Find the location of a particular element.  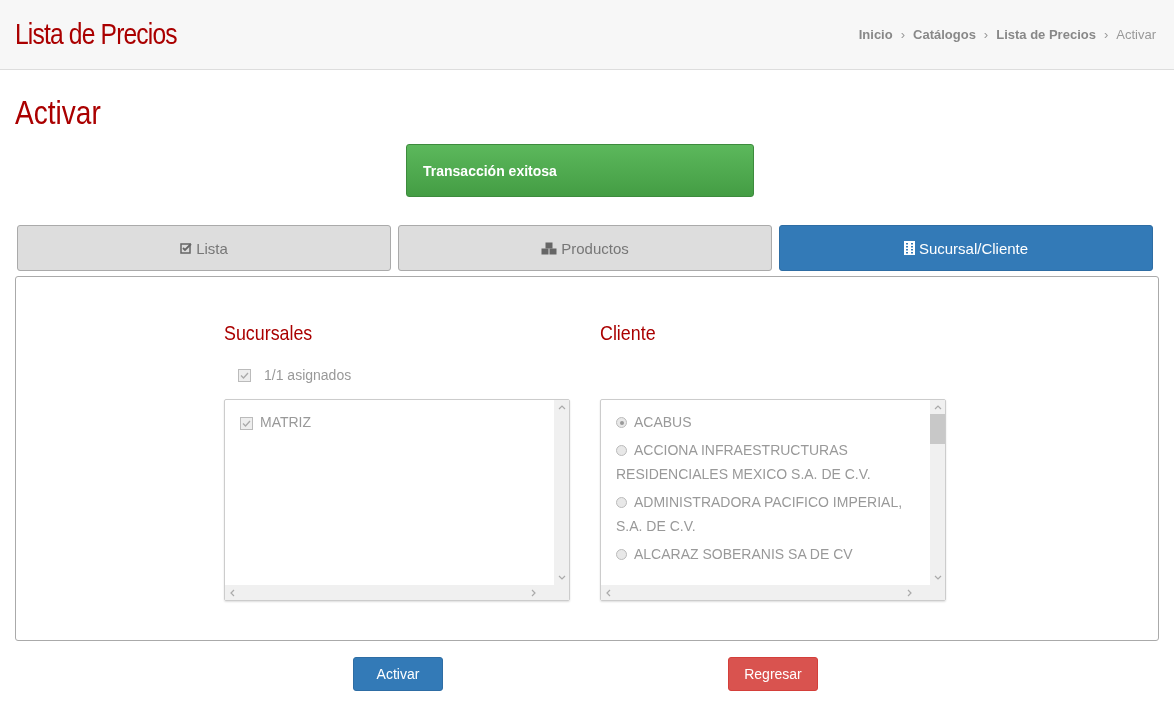

section-title: Sucursales is located at coordinates (269, 333).